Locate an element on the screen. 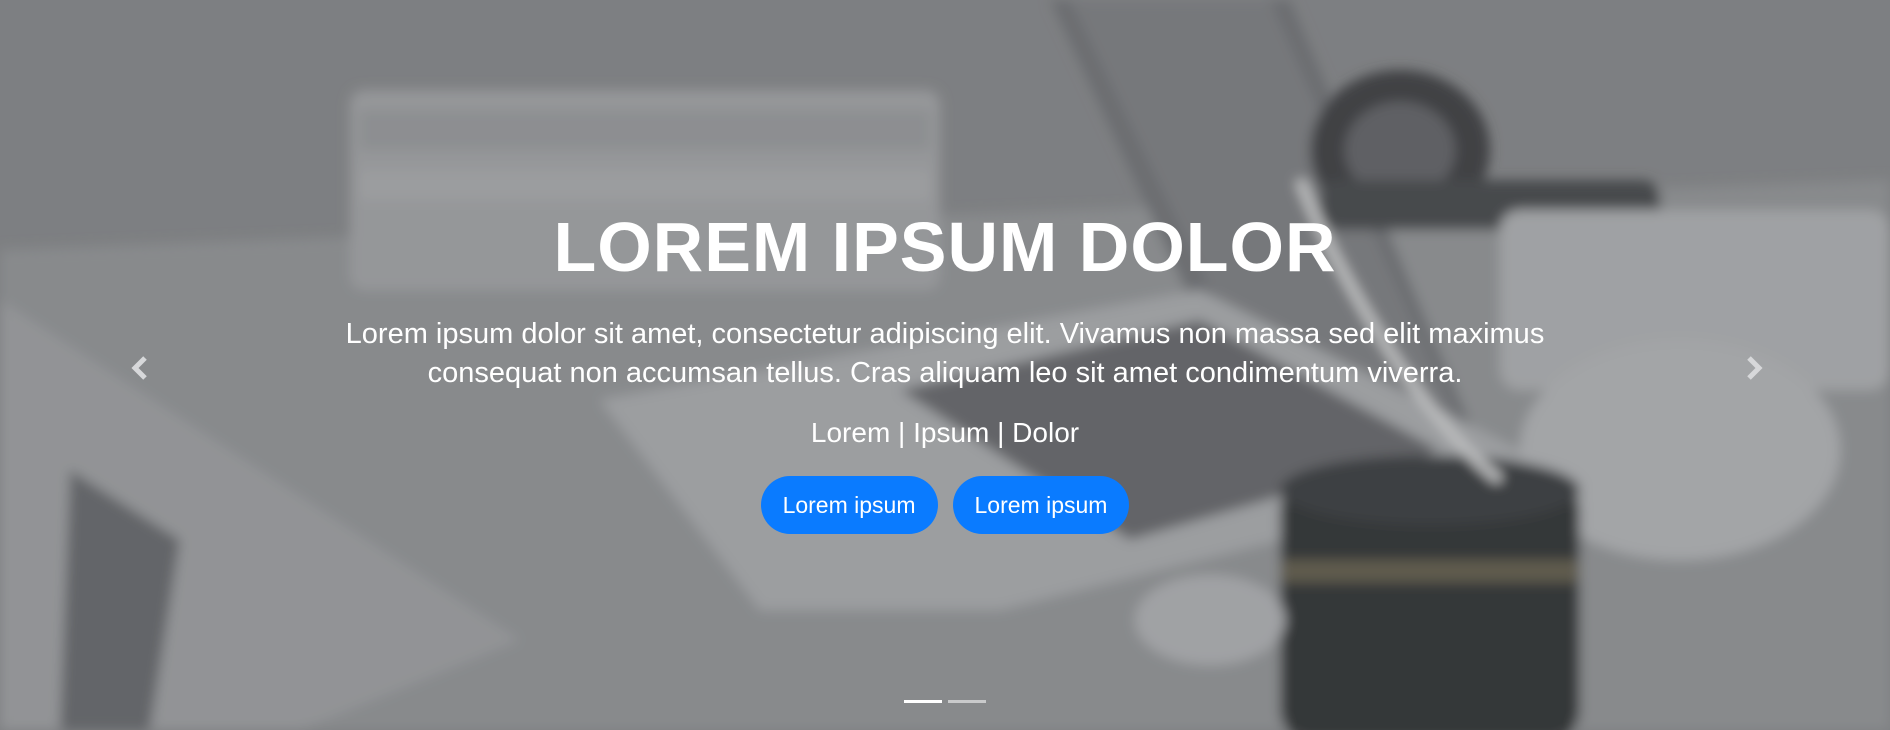 The height and width of the screenshot is (730, 1890). hero-title: LOREM IPSUM DOLOR is located at coordinates (945, 247).